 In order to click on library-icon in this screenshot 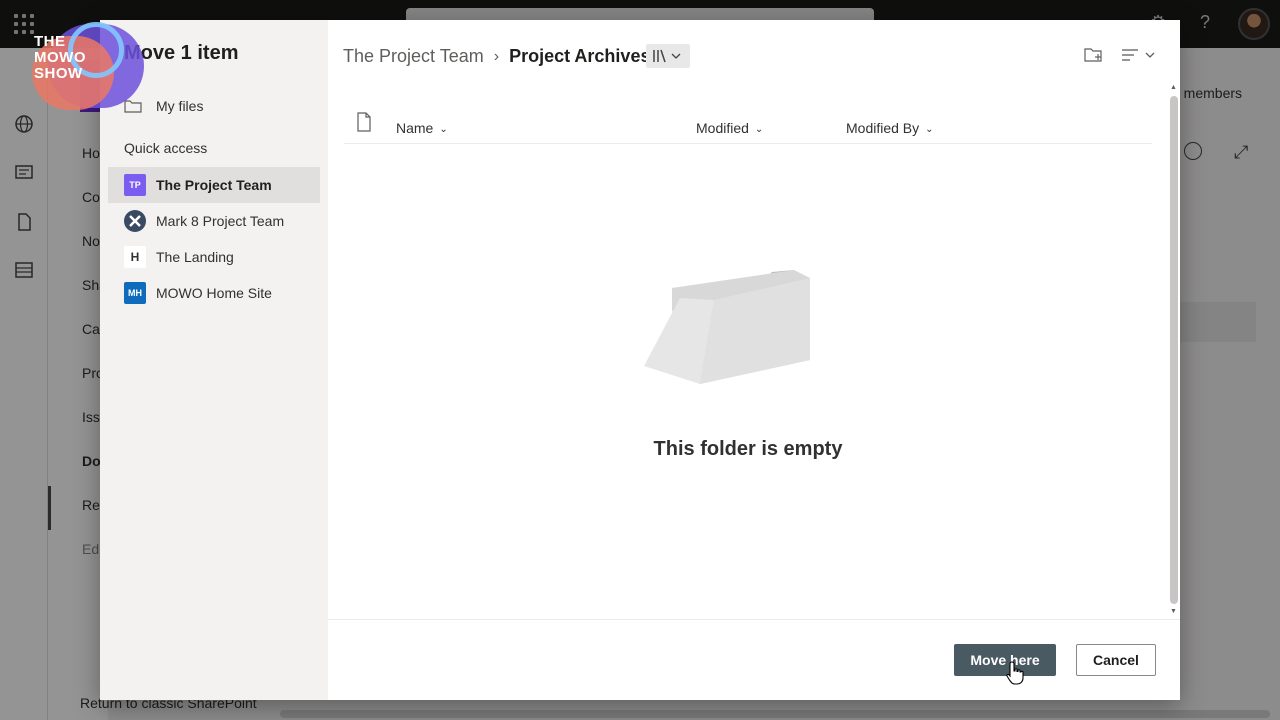, I will do `click(667, 56)`.